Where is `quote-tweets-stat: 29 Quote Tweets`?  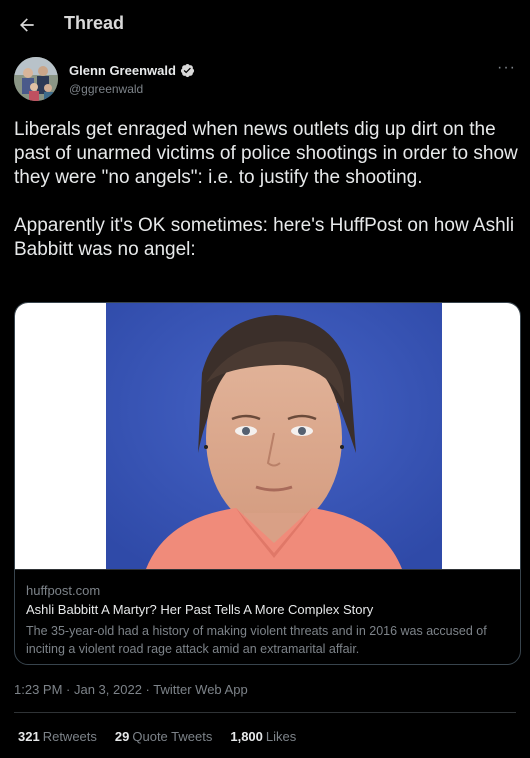 quote-tweets-stat: 29 Quote Tweets is located at coordinates (163, 736).